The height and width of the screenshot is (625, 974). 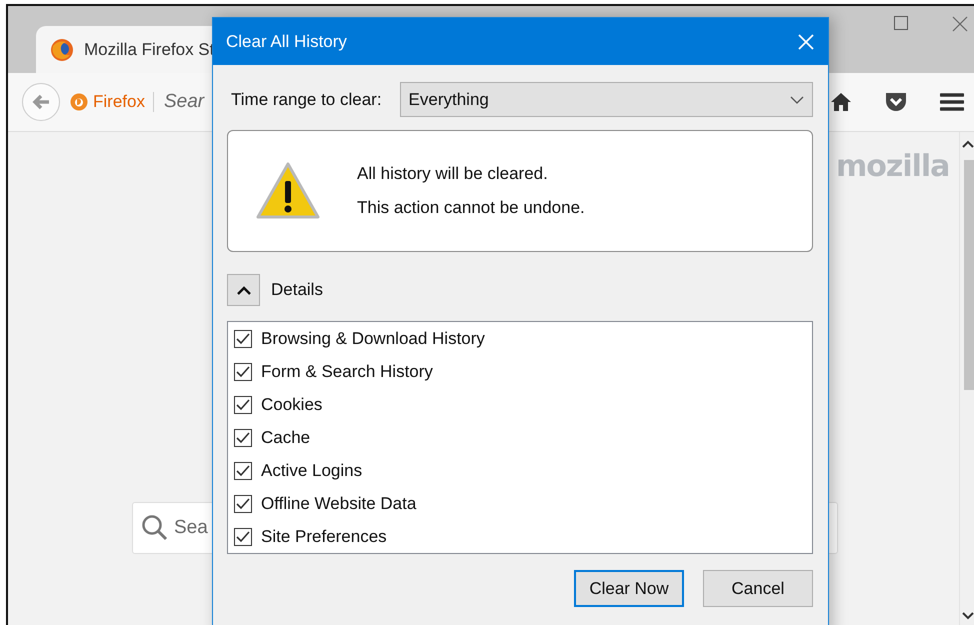 I want to click on url-field: Sear, so click(x=186, y=102).